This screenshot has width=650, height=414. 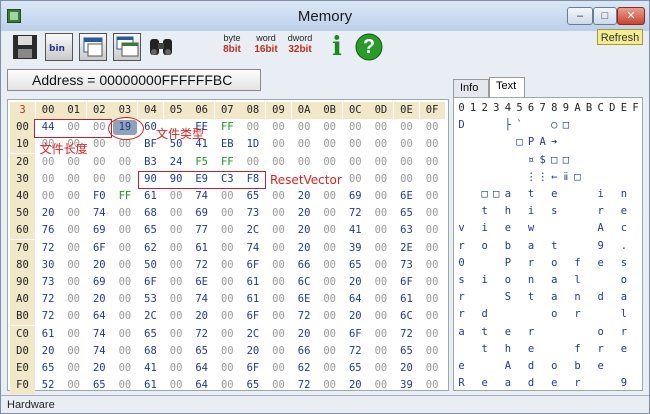 I want to click on help-button: ?, so click(x=369, y=47).